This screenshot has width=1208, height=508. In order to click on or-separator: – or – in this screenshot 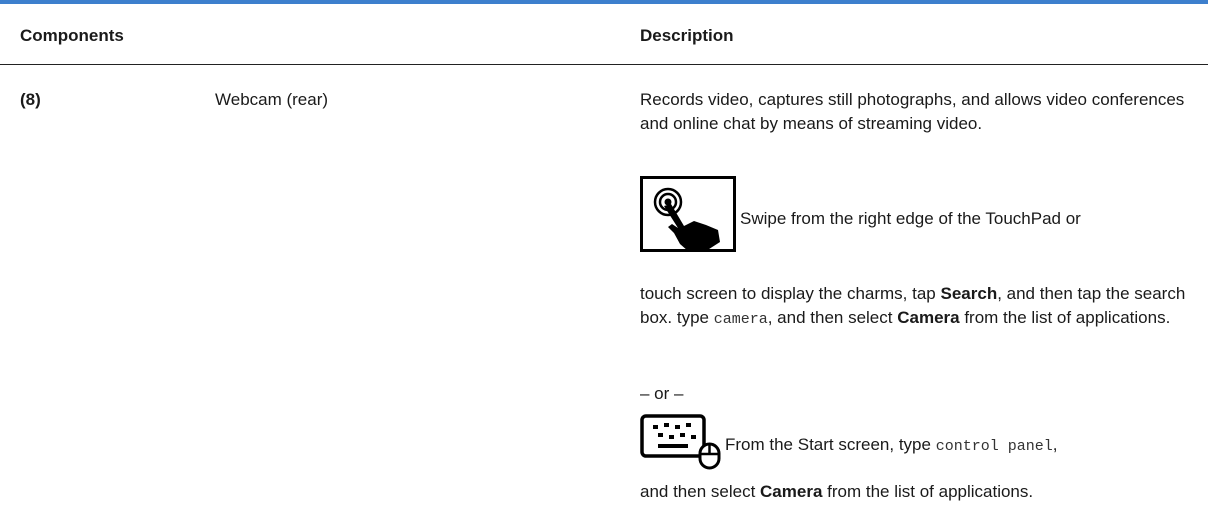, I will do `click(662, 393)`.